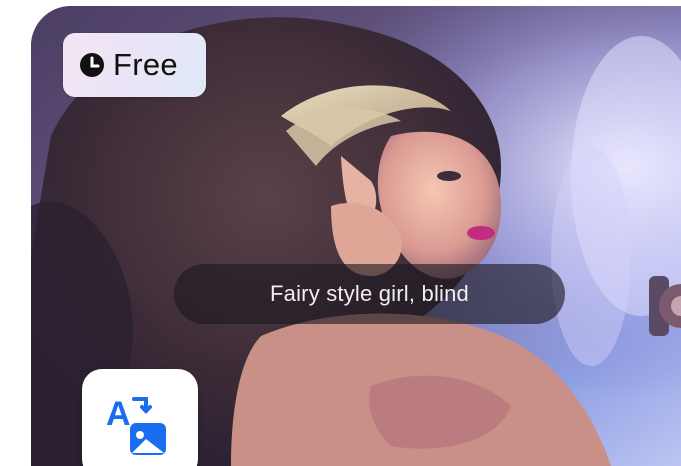  What do you see at coordinates (369, 294) in the screenshot?
I see `image-caption: Fairy style girl, blind` at bounding box center [369, 294].